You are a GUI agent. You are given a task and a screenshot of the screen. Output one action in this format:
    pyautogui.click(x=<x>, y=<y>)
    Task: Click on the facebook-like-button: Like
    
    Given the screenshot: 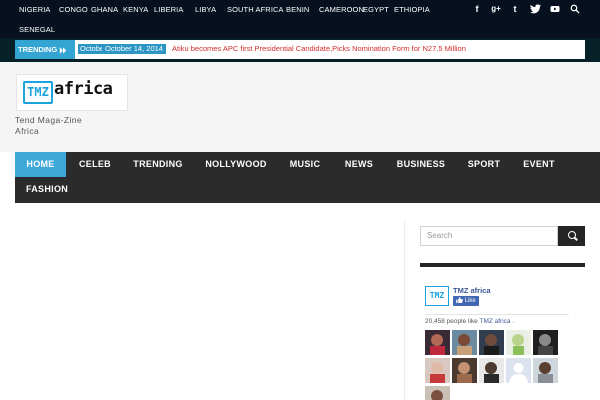 What is the action you would take?
    pyautogui.click(x=466, y=301)
    